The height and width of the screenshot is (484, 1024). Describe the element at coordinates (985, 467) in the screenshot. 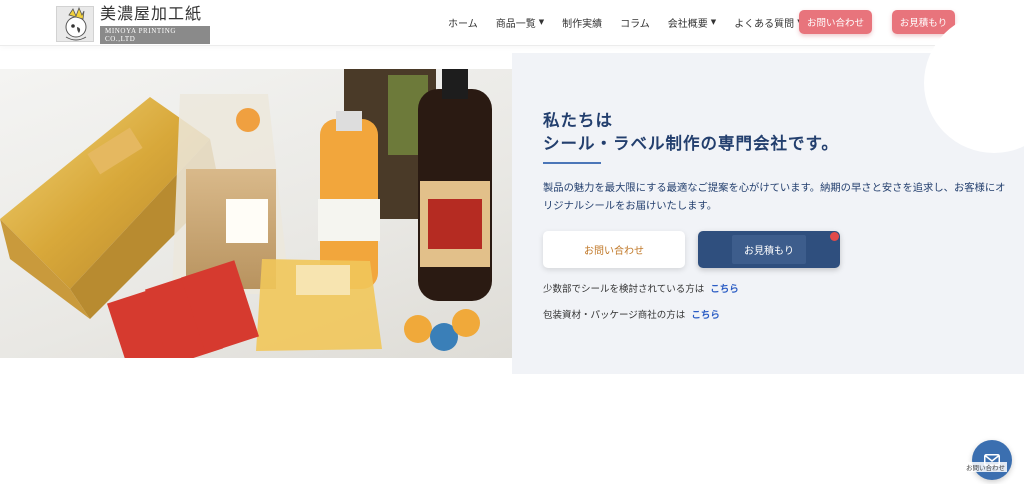

I see `floating-contact-label: お問い合わせ` at that location.